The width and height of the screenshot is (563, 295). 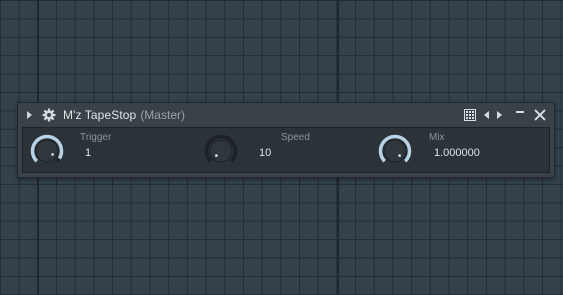 I want to click on param-label: Speed, so click(x=295, y=137).